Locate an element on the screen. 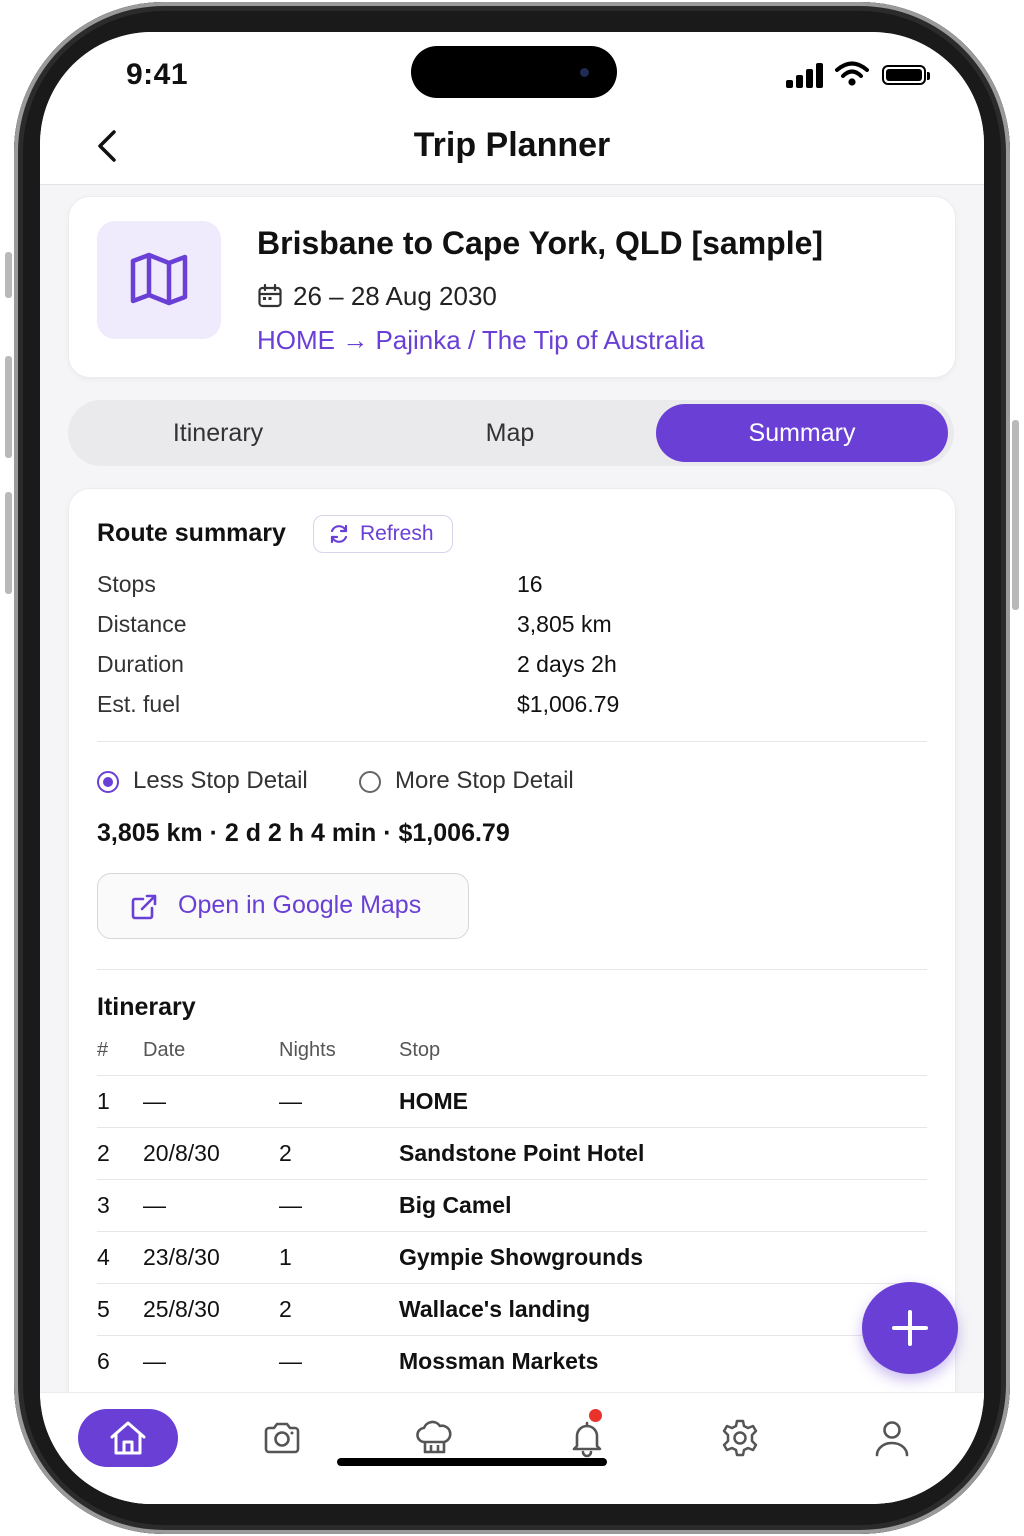 This screenshot has width=1024, height=1536. tab-profile is located at coordinates (892, 1438).